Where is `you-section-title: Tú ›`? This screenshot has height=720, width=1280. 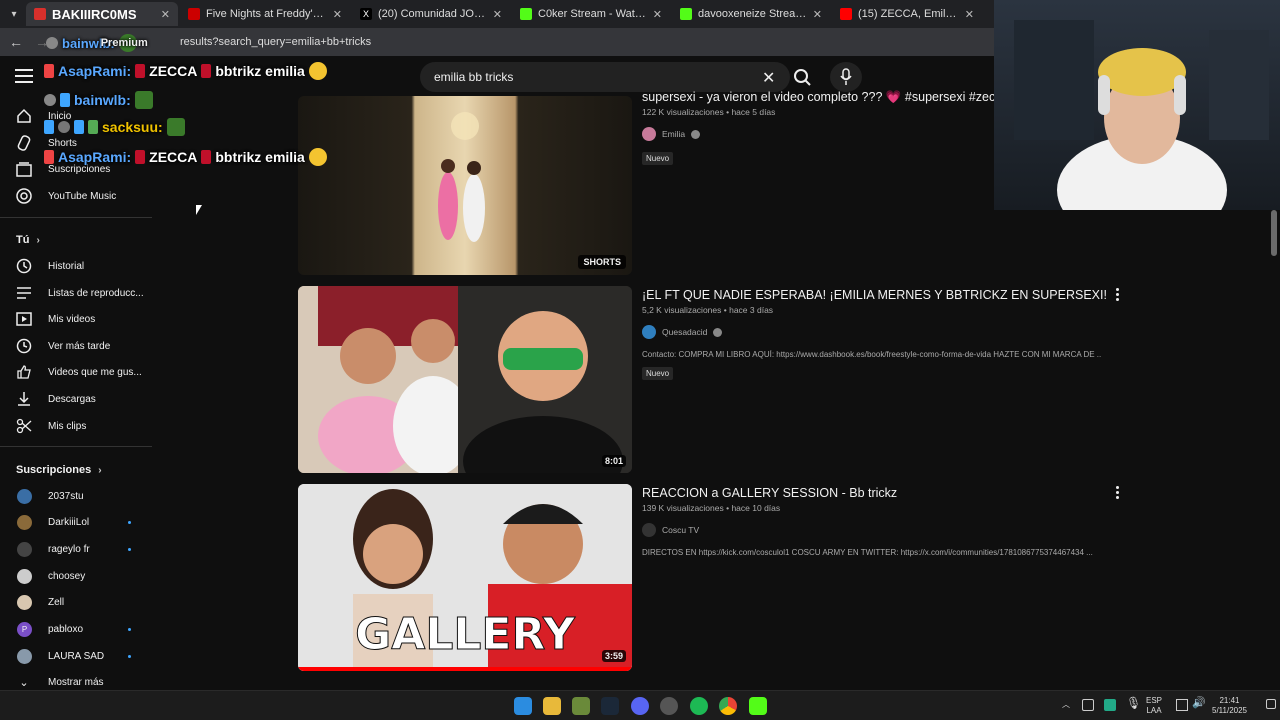 you-section-title: Tú › is located at coordinates (28, 240).